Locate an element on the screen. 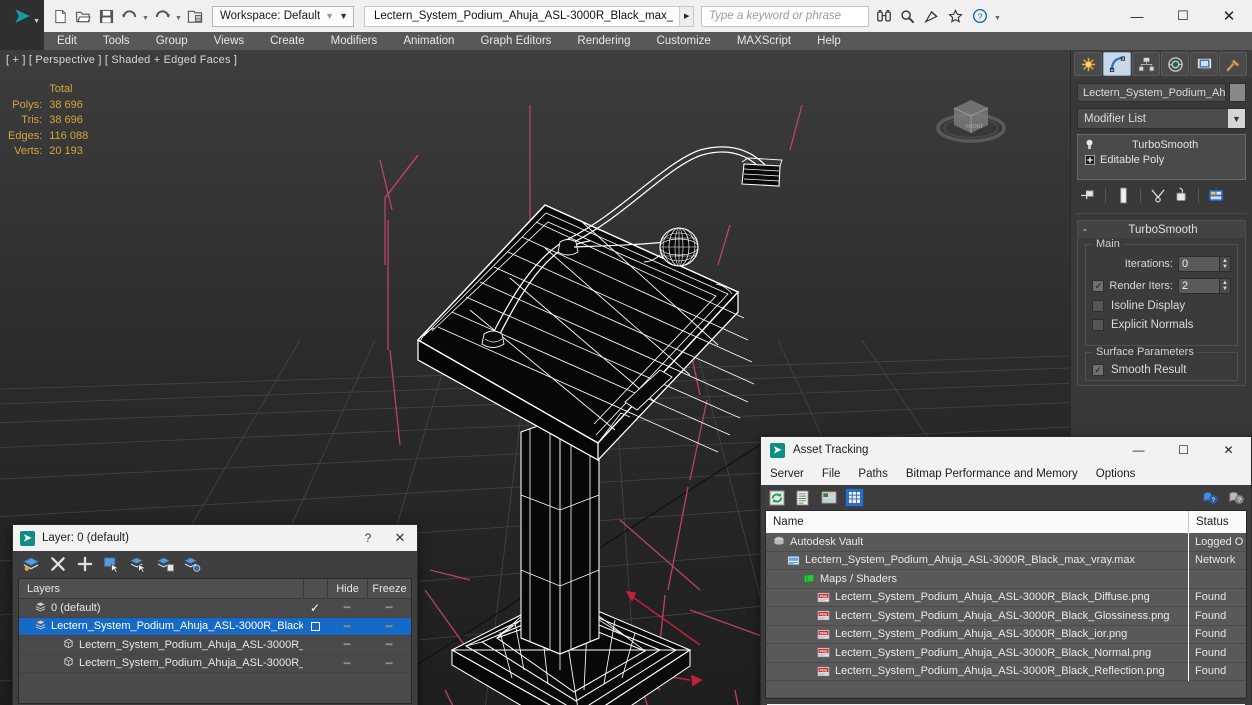 This screenshot has height=705, width=1252. display-tab is located at coordinates (1204, 64).